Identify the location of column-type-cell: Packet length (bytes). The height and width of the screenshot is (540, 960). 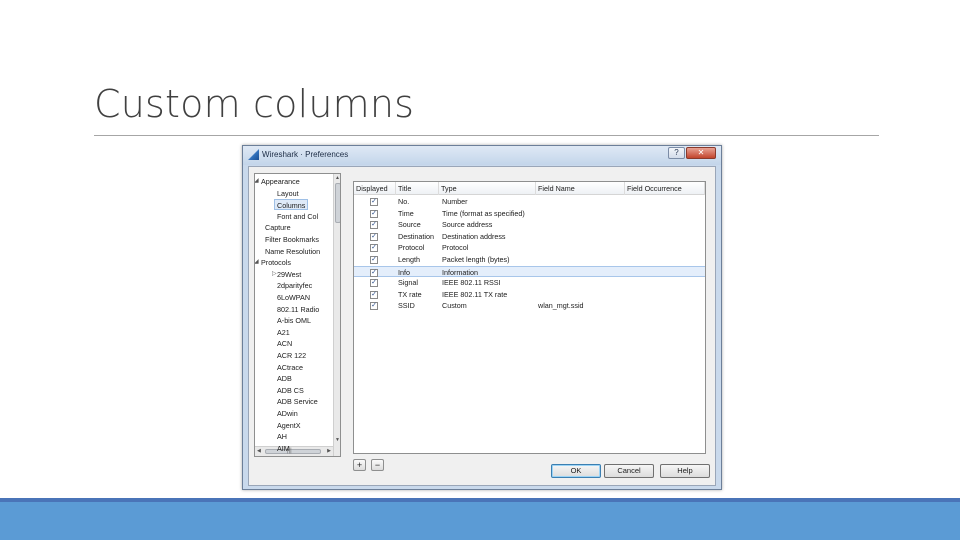
(476, 259).